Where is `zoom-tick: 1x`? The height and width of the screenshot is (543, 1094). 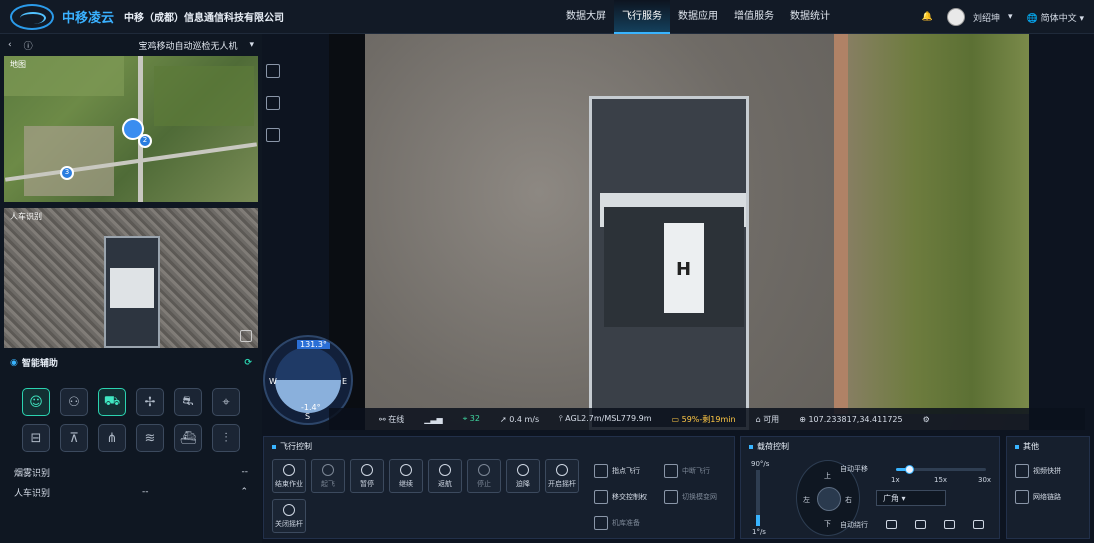
zoom-tick: 1x is located at coordinates (895, 480).